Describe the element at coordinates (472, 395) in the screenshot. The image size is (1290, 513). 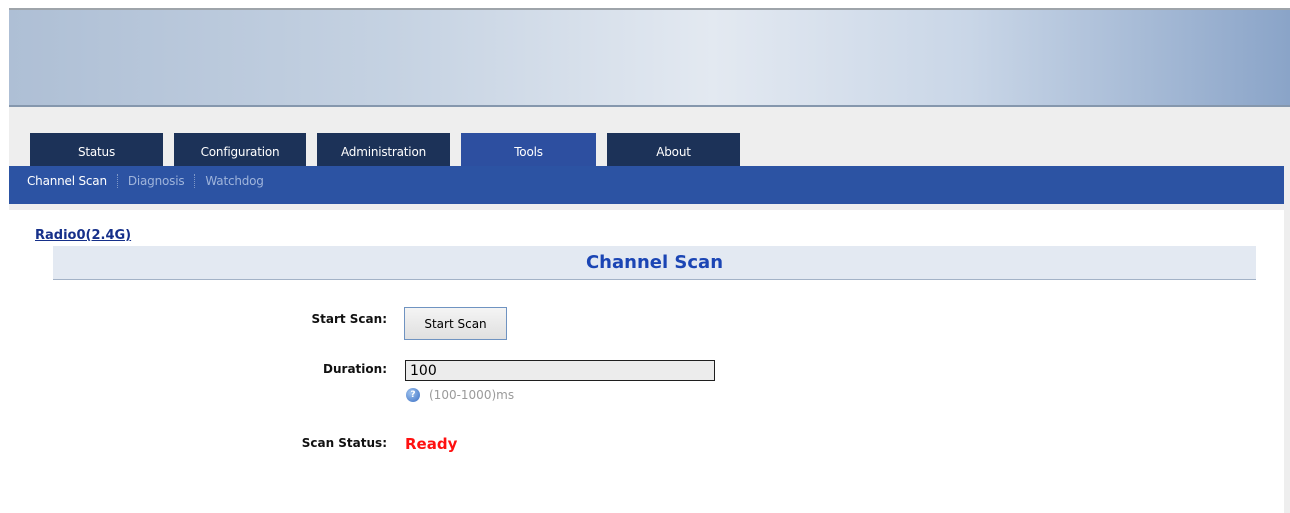
I see `duration-hint-text: (100-1000)ms` at that location.